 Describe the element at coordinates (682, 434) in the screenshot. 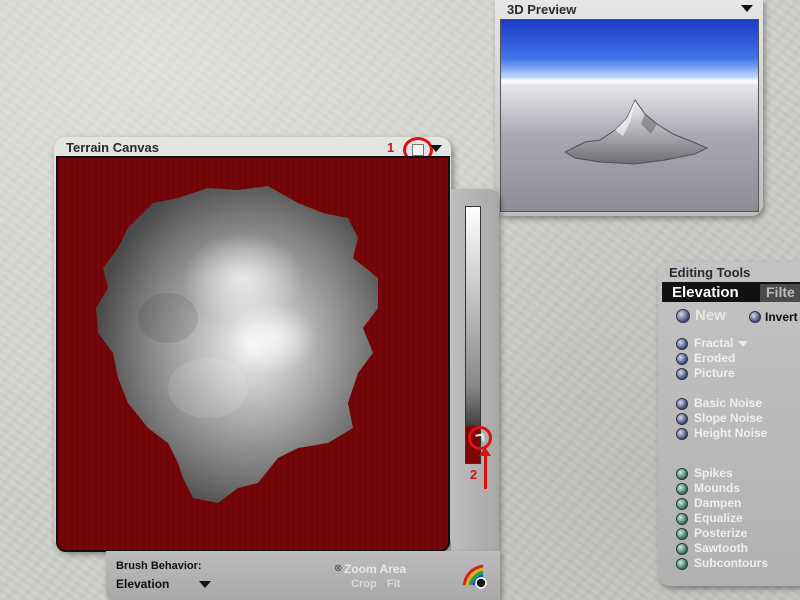

I see `height-noise-radio-icon` at that location.